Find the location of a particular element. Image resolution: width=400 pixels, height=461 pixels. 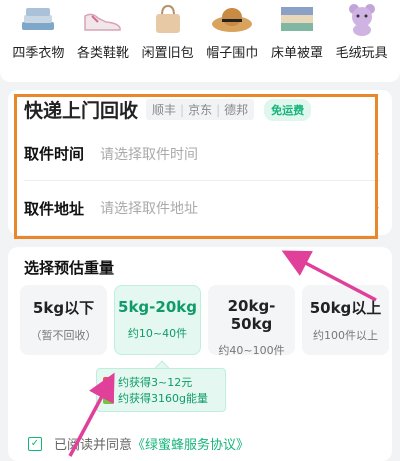

category-bags: 闲置旧包 is located at coordinates (168, 30).